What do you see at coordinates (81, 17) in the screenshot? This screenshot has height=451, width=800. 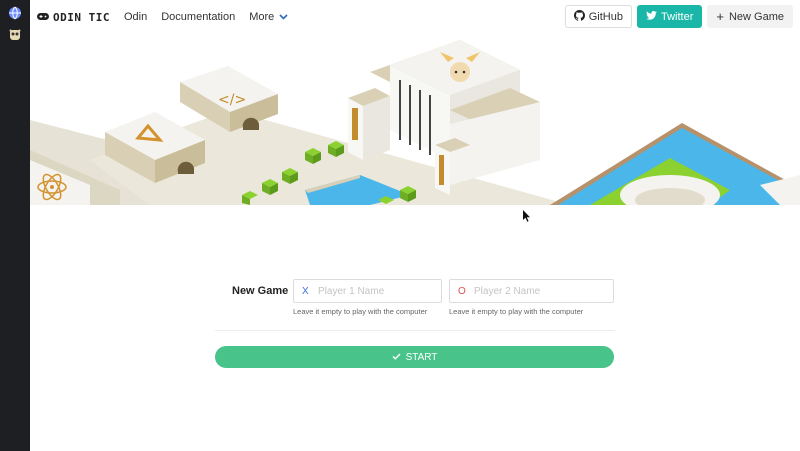 I see `brand-name: ODIN TIC` at bounding box center [81, 17].